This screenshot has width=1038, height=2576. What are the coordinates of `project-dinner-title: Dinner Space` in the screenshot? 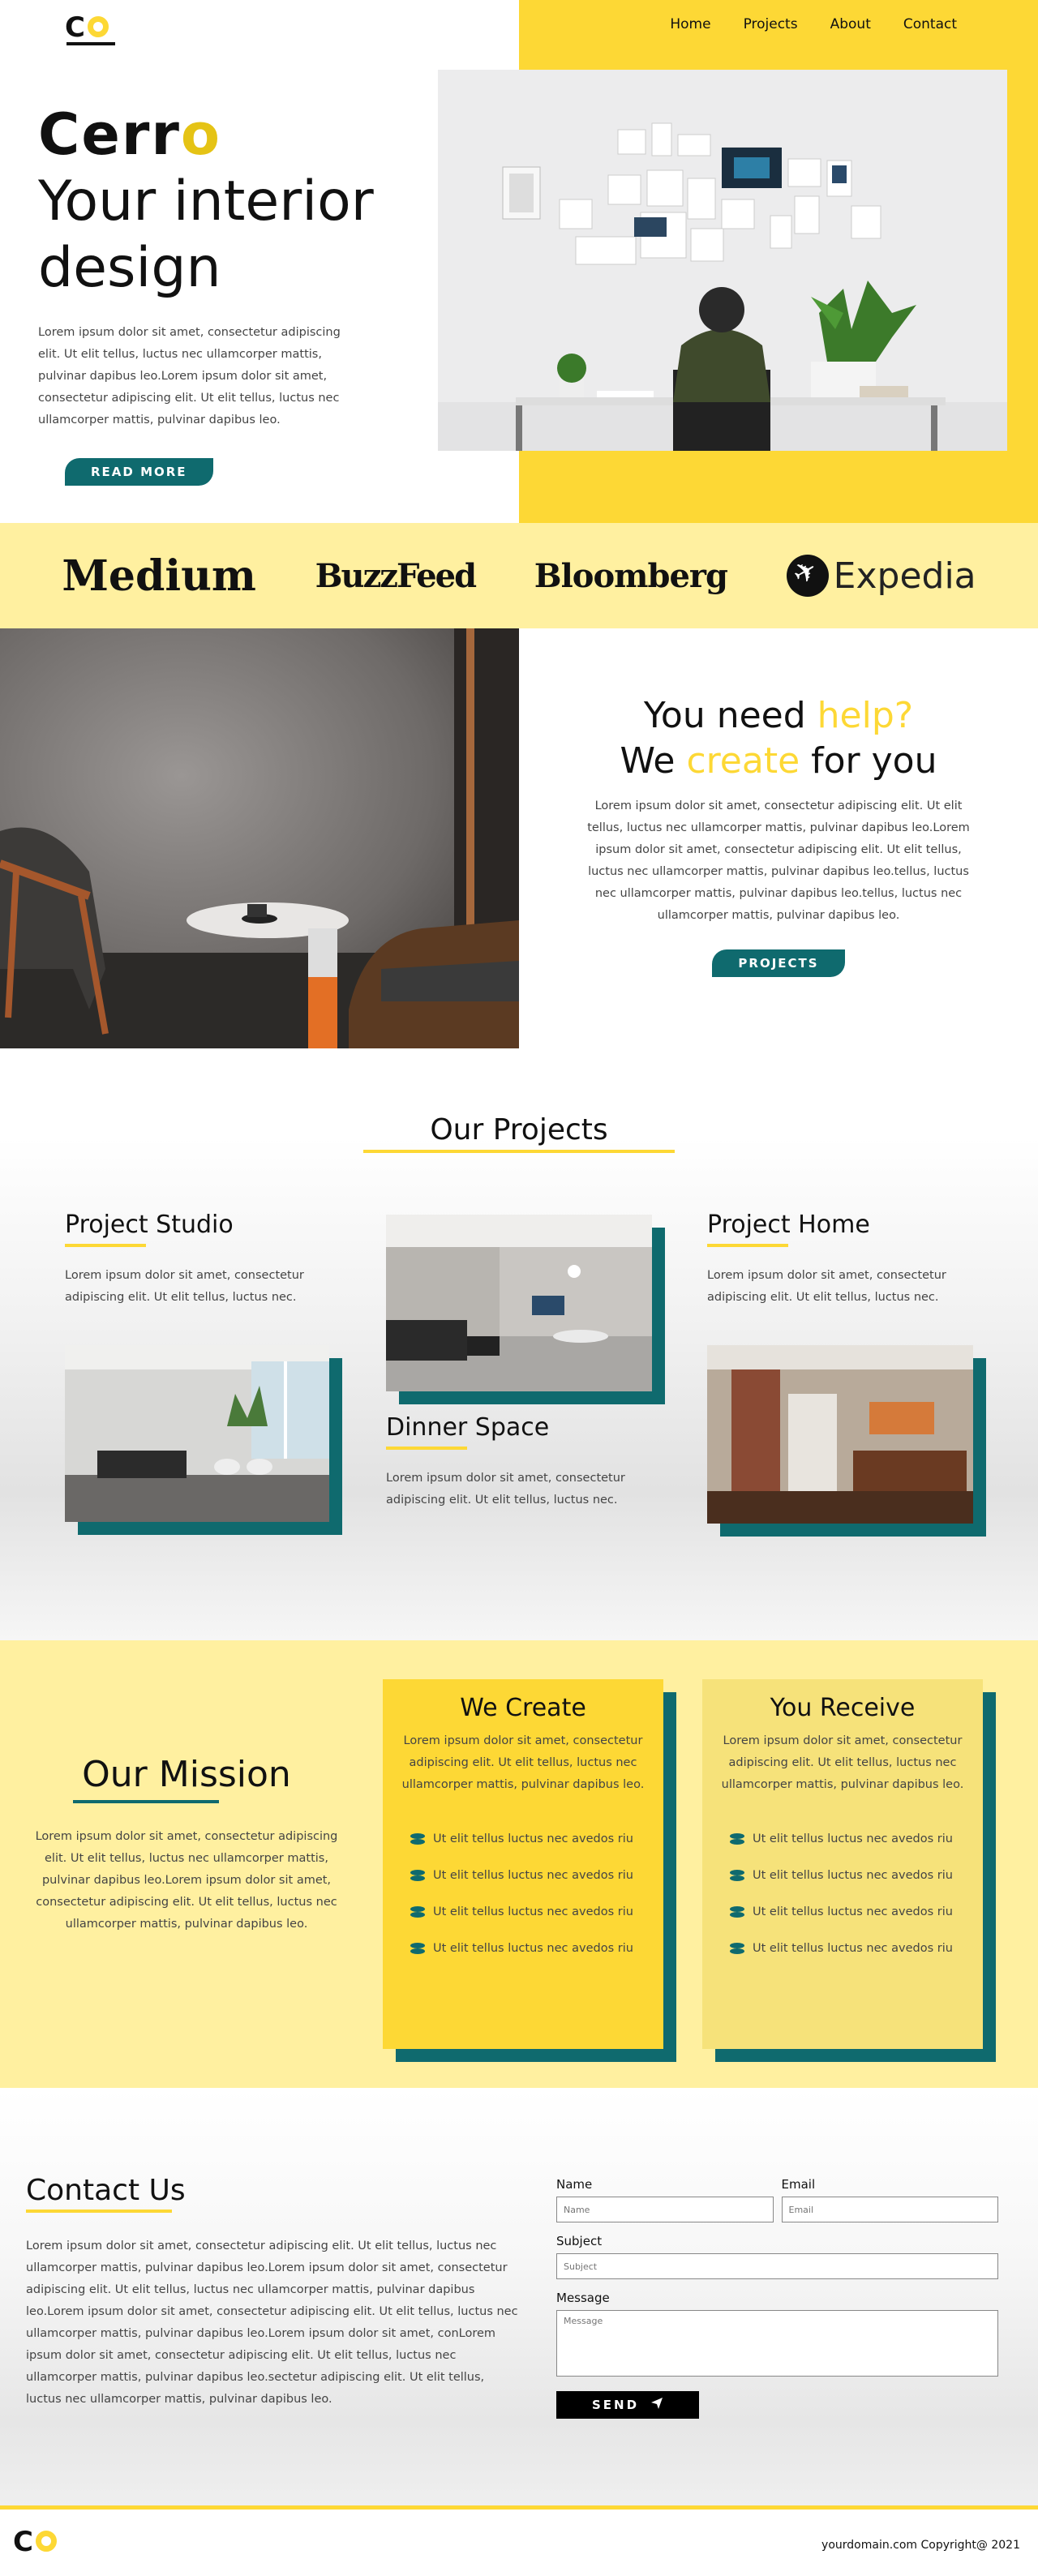 It's located at (524, 1427).